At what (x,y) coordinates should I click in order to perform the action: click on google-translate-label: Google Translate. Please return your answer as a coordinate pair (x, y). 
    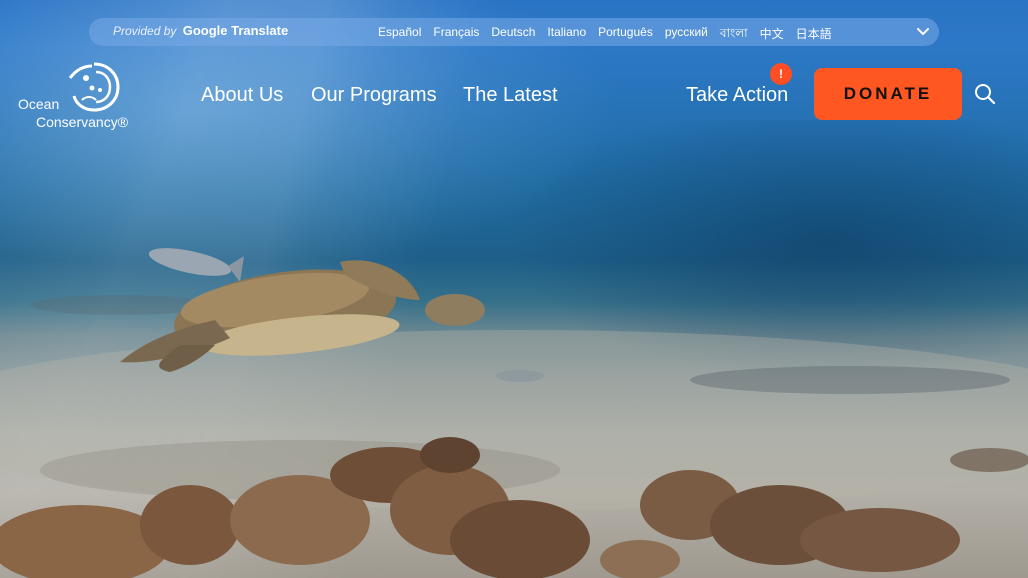
    Looking at the image, I should click on (235, 30).